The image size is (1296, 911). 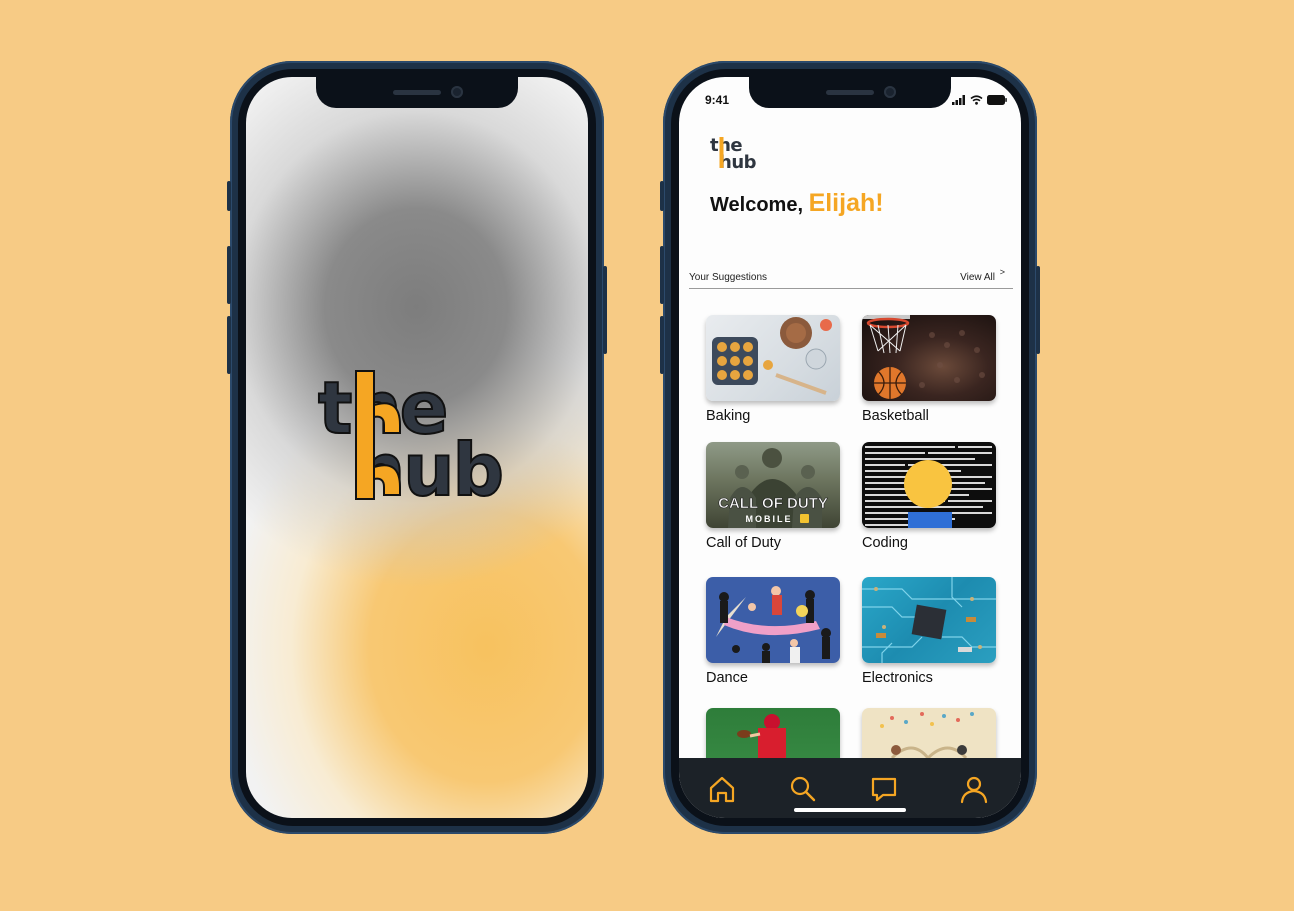 What do you see at coordinates (977, 277) in the screenshot?
I see `view-all-link: View All` at bounding box center [977, 277].